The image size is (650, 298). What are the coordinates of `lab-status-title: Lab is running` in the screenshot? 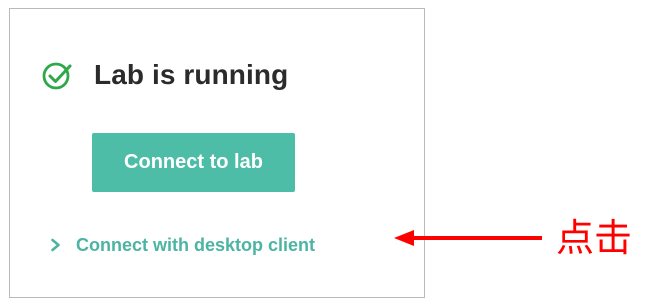 It's located at (191, 74).